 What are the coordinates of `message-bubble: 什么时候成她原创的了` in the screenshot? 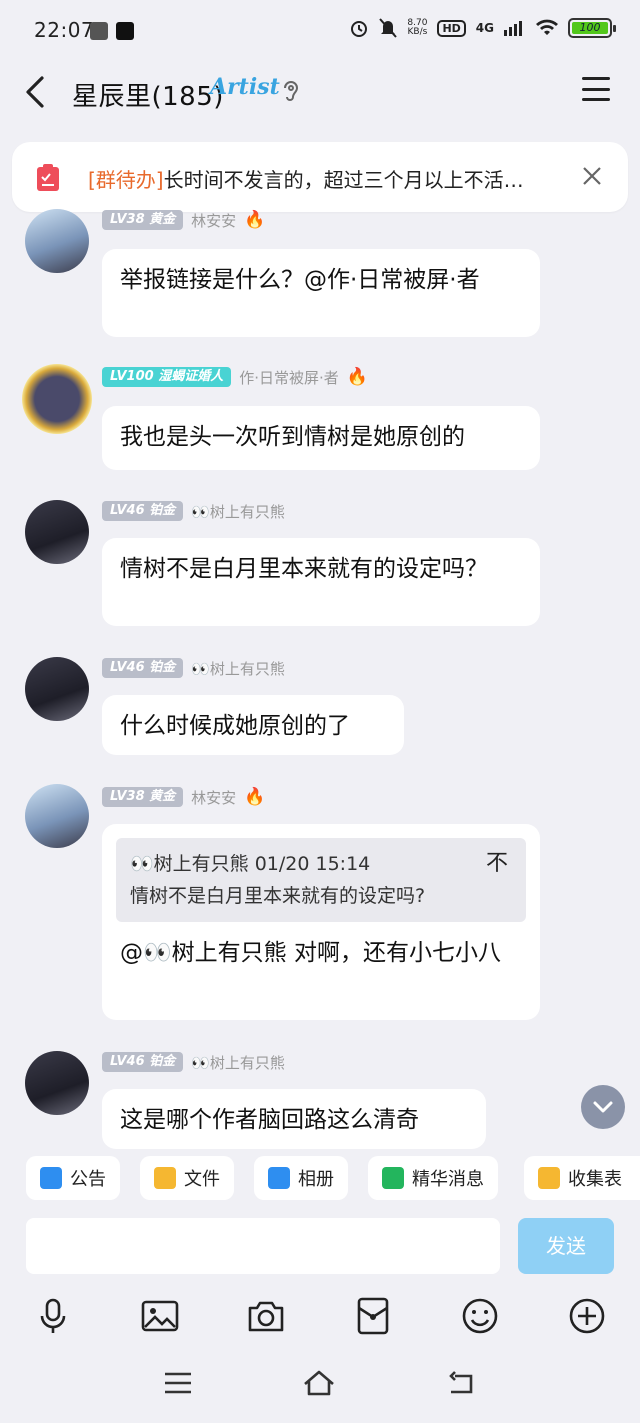 It's located at (253, 725).